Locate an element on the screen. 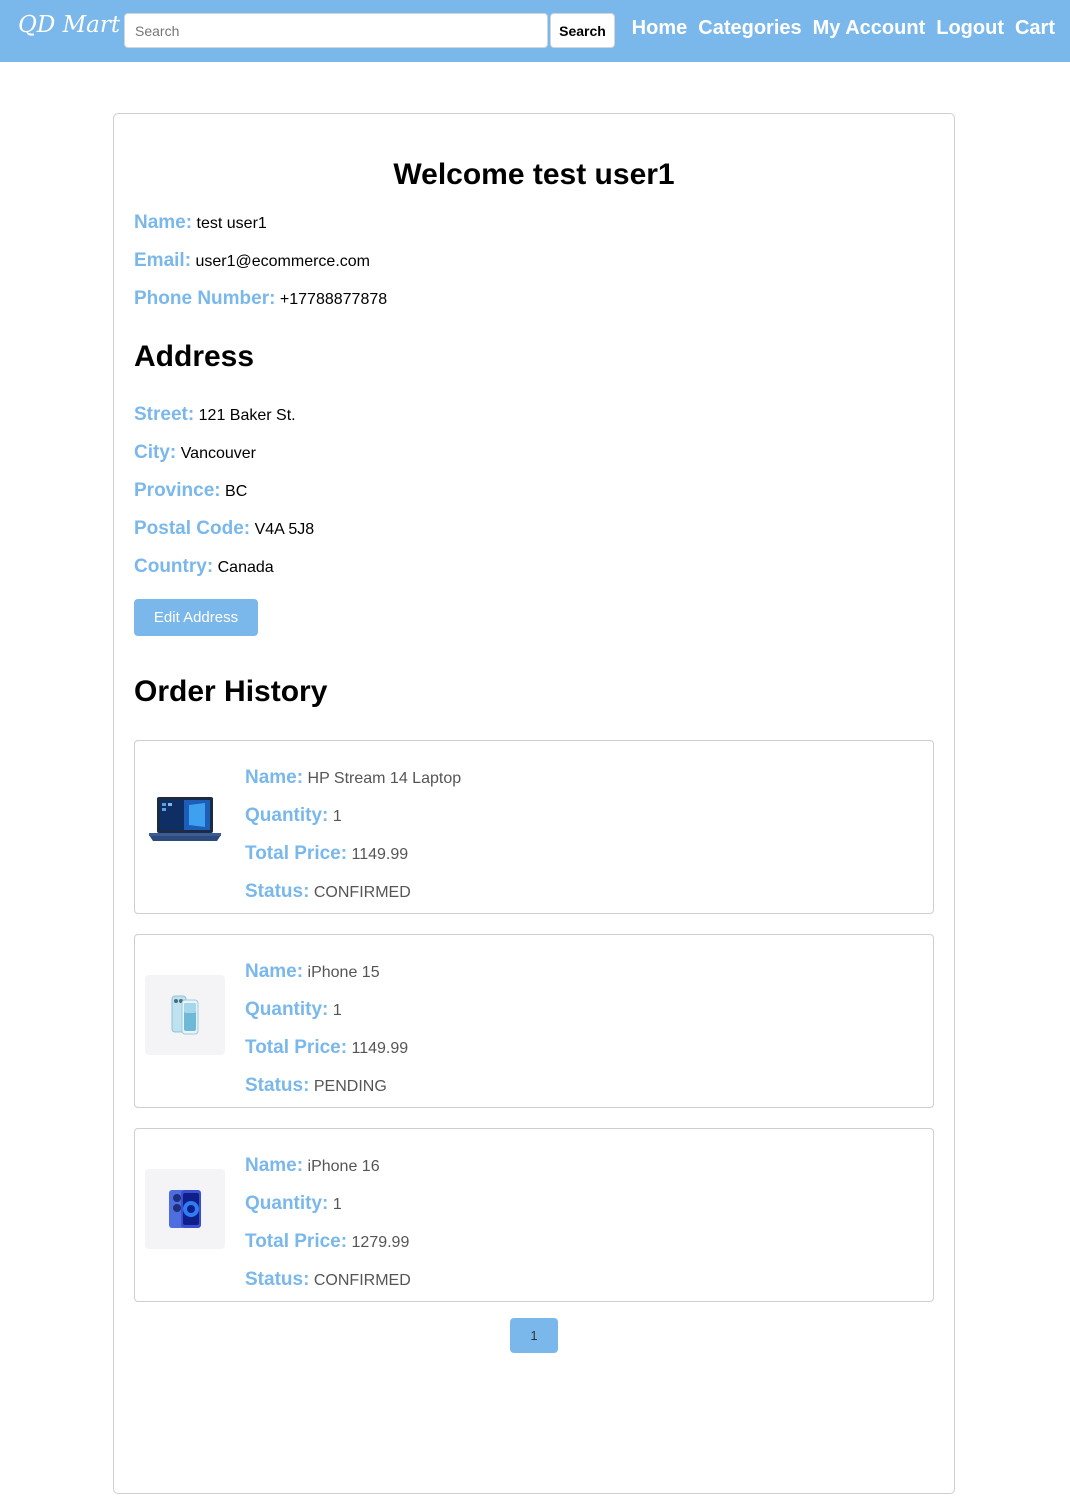 This screenshot has width=1070, height=1504. order-total-row: Total Price: 1279.99 is located at coordinates (327, 1242).